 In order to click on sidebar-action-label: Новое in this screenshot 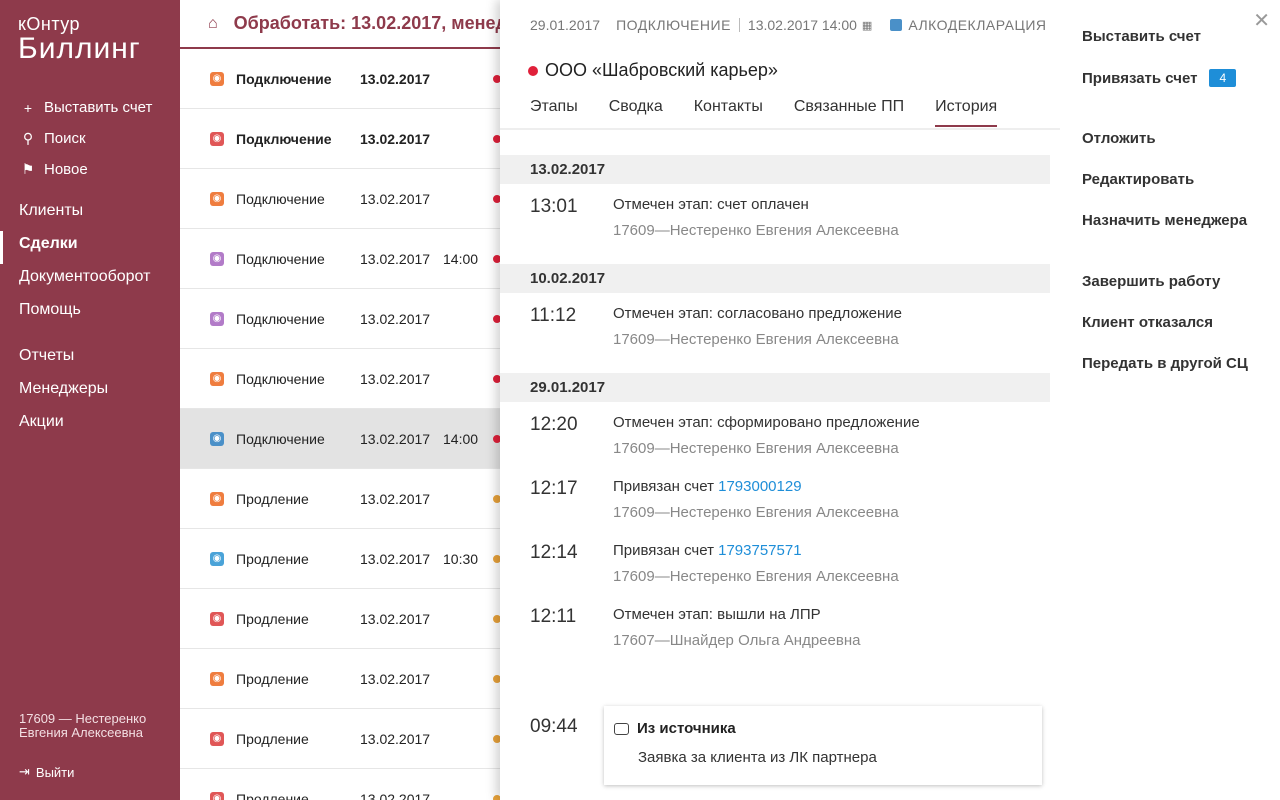, I will do `click(66, 169)`.